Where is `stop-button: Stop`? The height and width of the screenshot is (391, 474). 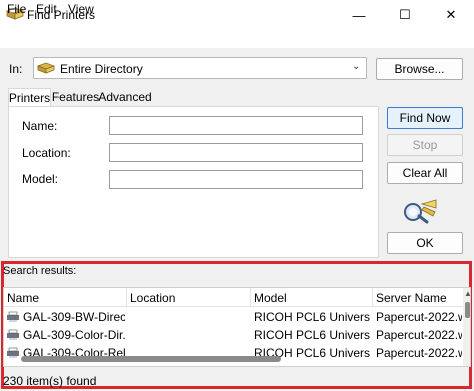 stop-button: Stop is located at coordinates (425, 145).